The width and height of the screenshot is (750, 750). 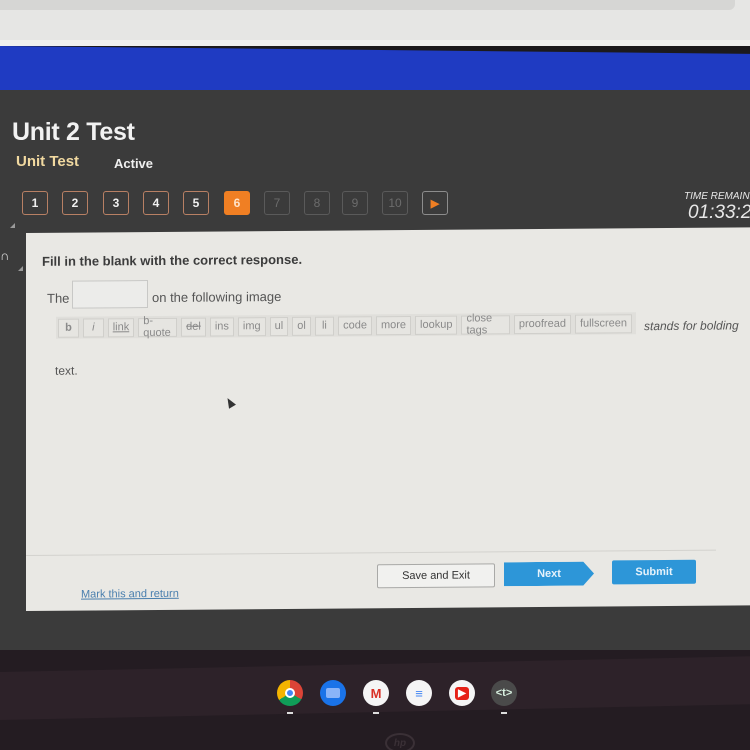 I want to click on question-text-trailing: stands for bolding, so click(x=691, y=326).